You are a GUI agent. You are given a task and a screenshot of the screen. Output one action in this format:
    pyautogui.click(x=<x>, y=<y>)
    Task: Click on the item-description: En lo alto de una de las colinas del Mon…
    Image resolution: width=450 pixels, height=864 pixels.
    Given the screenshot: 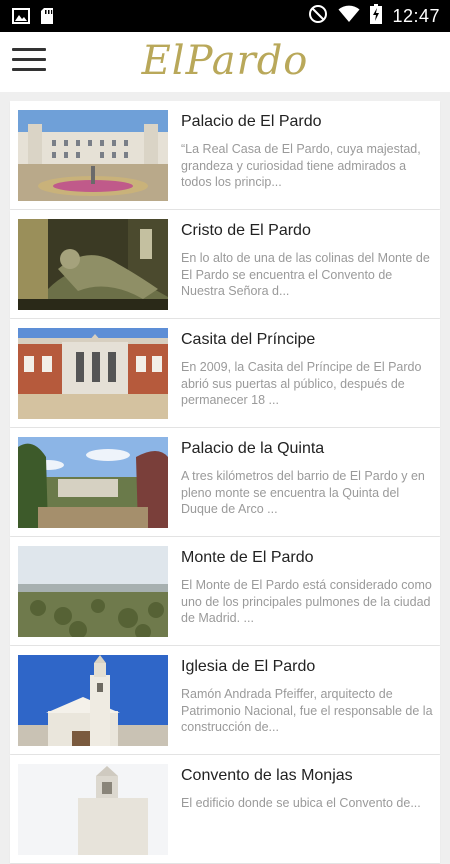 What is the action you would take?
    pyautogui.click(x=305, y=274)
    